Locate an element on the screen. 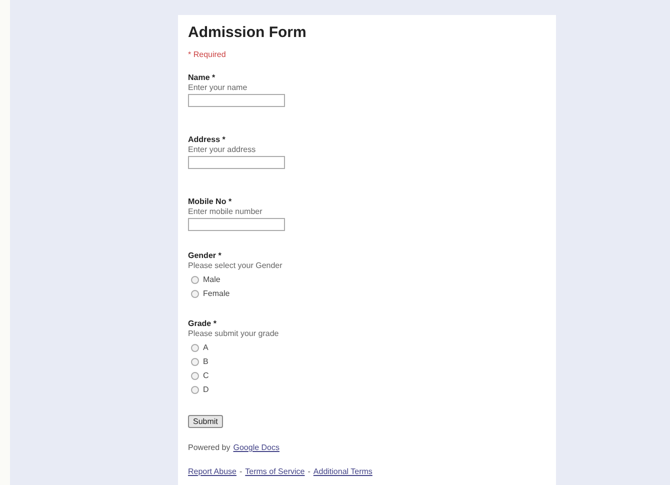  footer-link: Additional Terms is located at coordinates (342, 472).